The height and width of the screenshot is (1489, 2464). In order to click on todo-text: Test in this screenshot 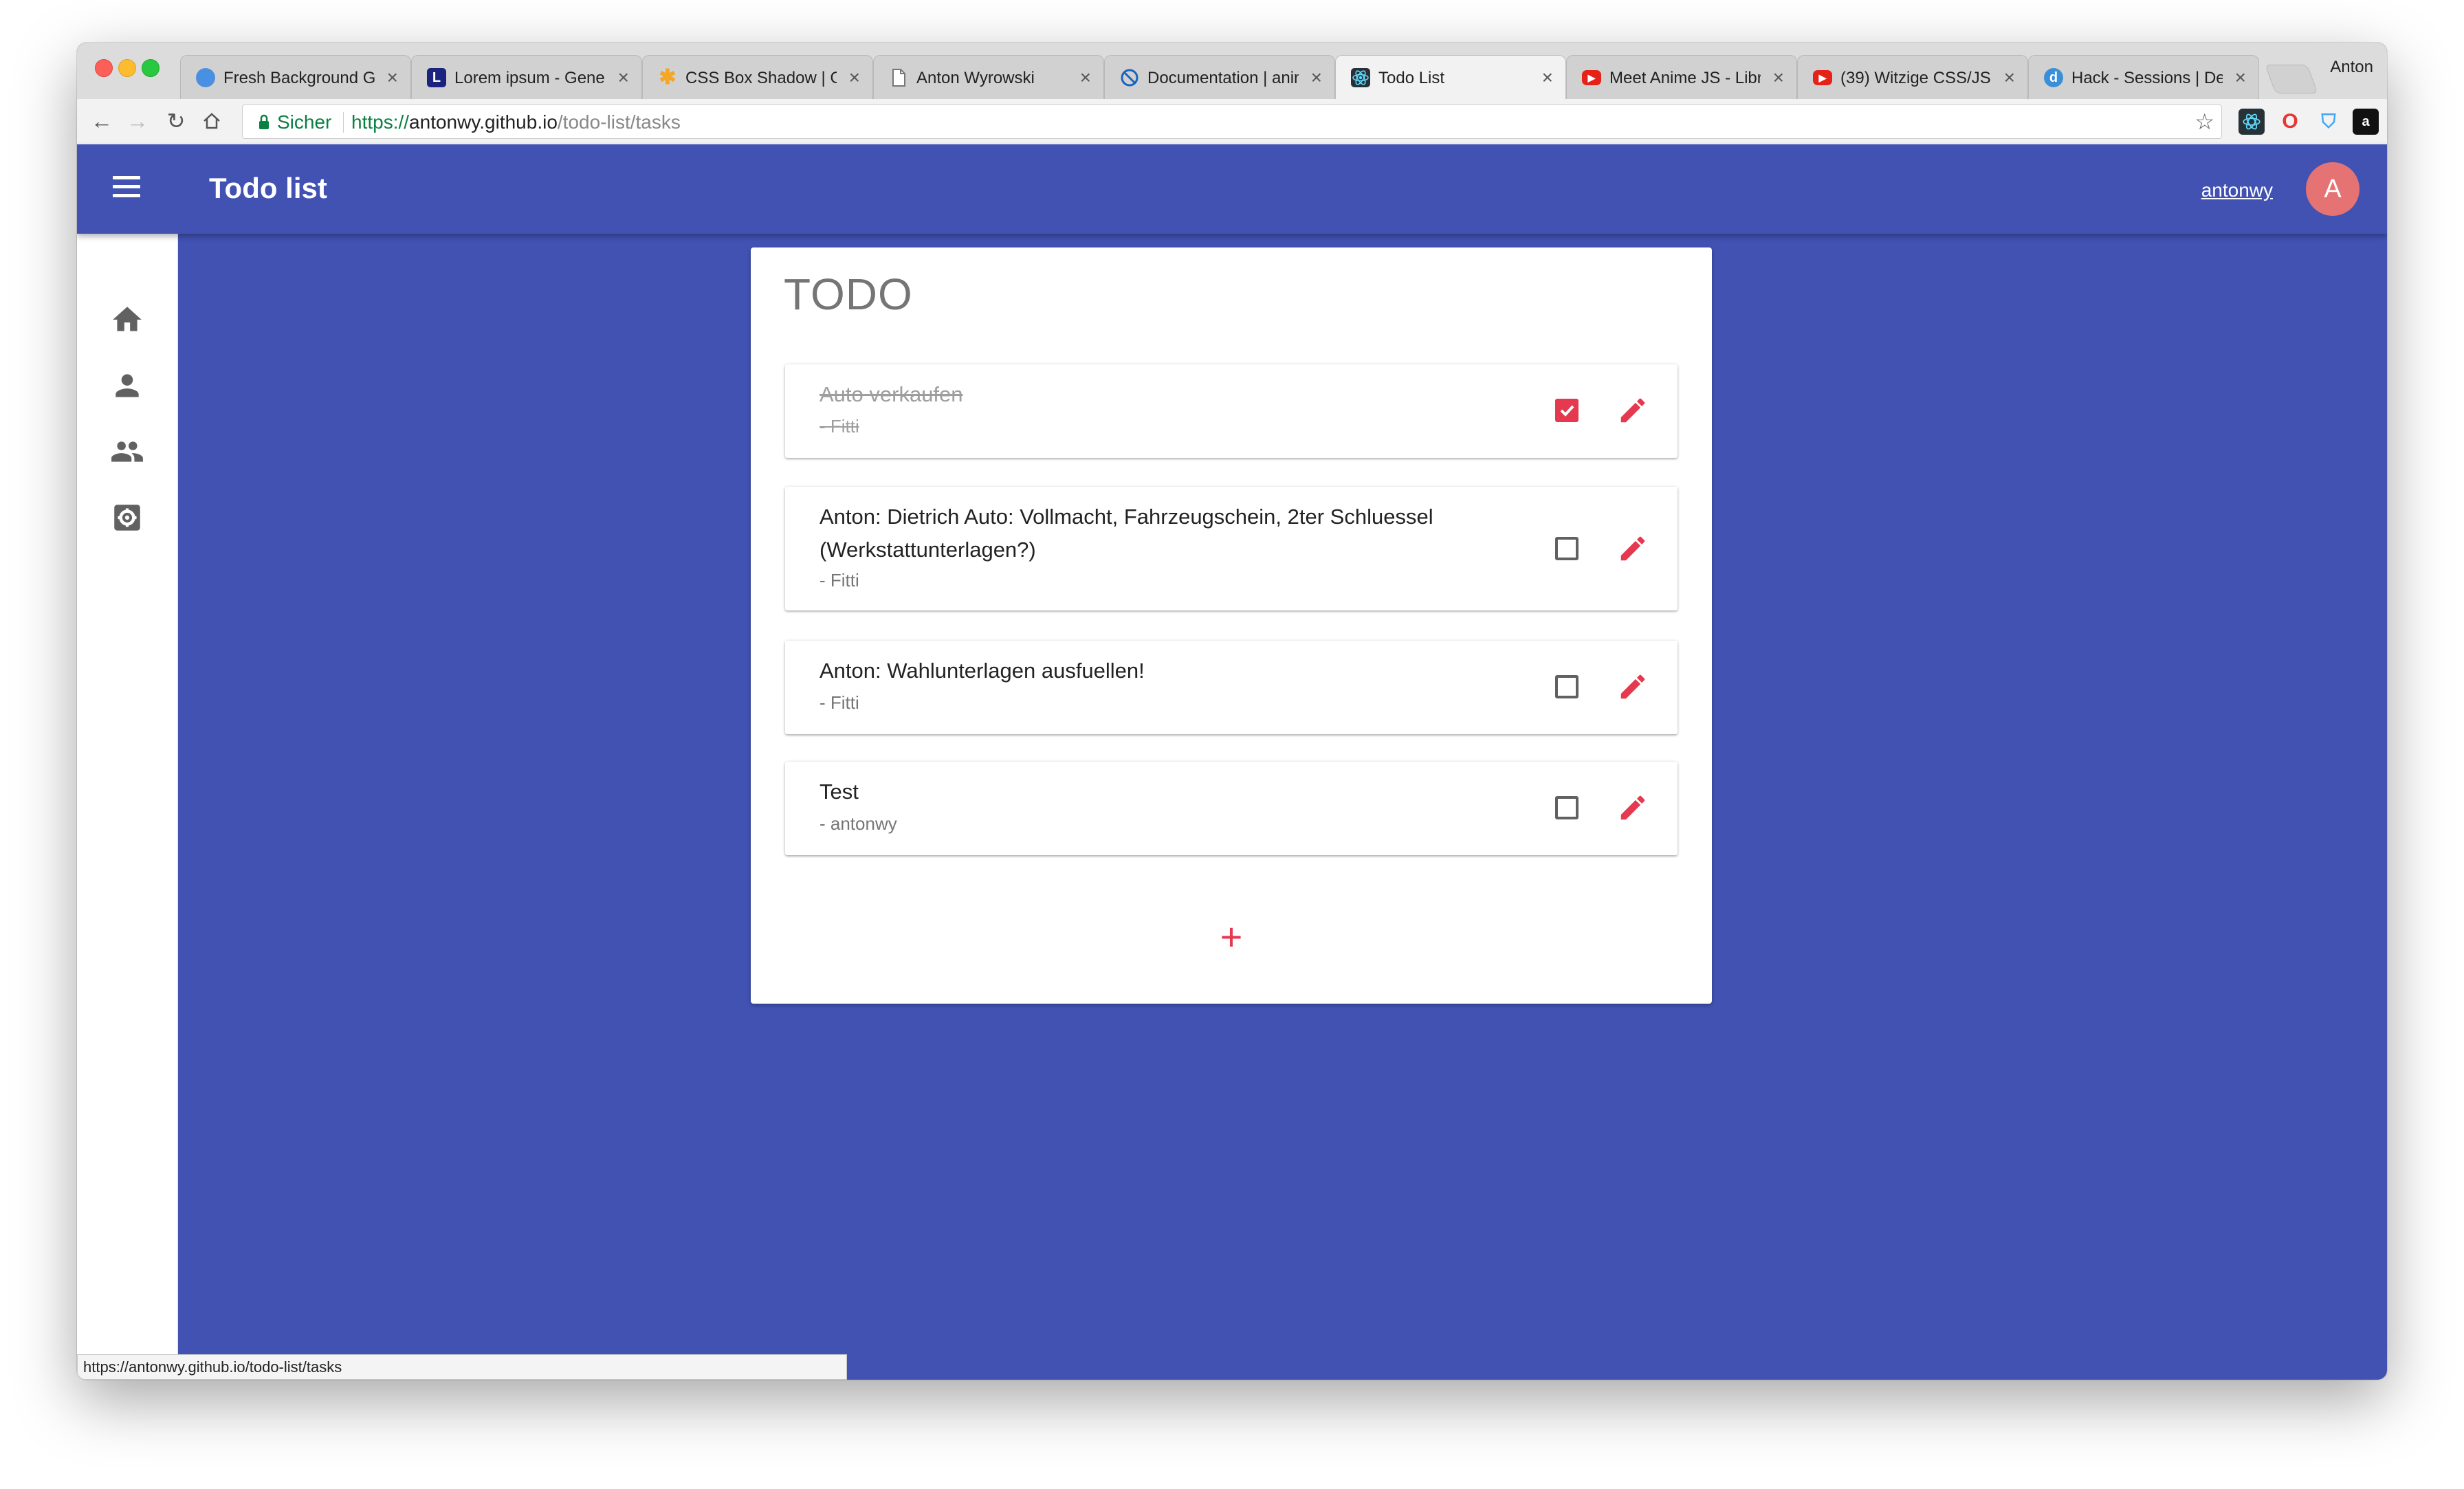, I will do `click(840, 792)`.